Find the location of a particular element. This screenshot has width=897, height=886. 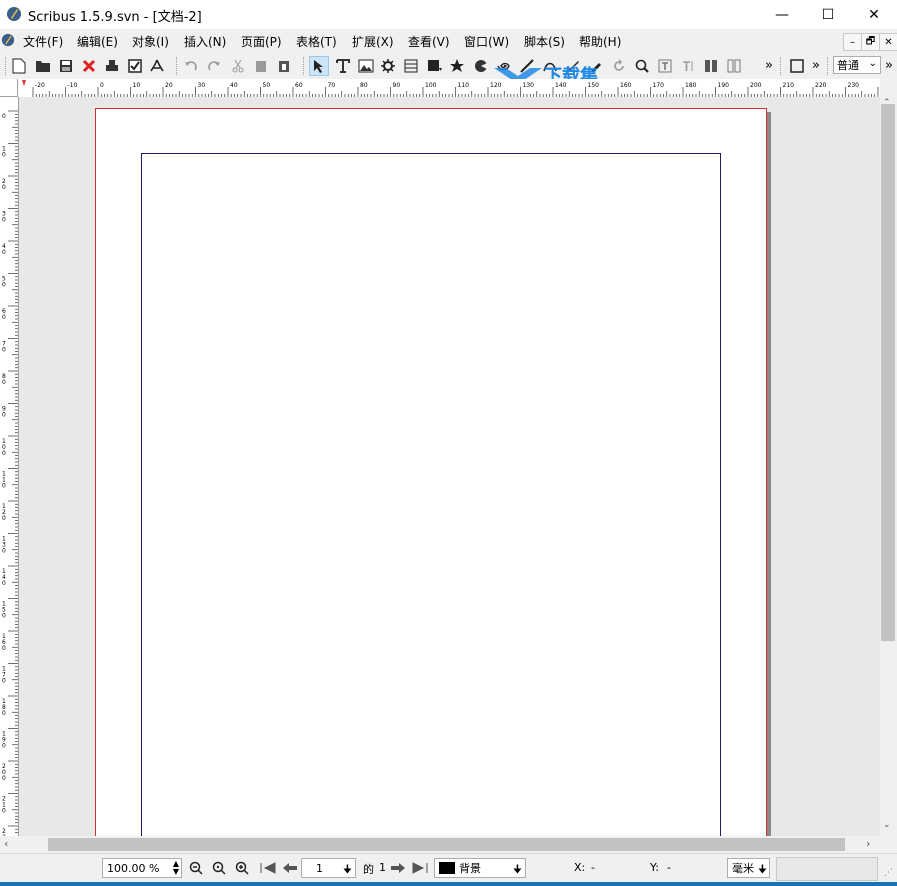

maximize-button: ☐ is located at coordinates (828, 14).